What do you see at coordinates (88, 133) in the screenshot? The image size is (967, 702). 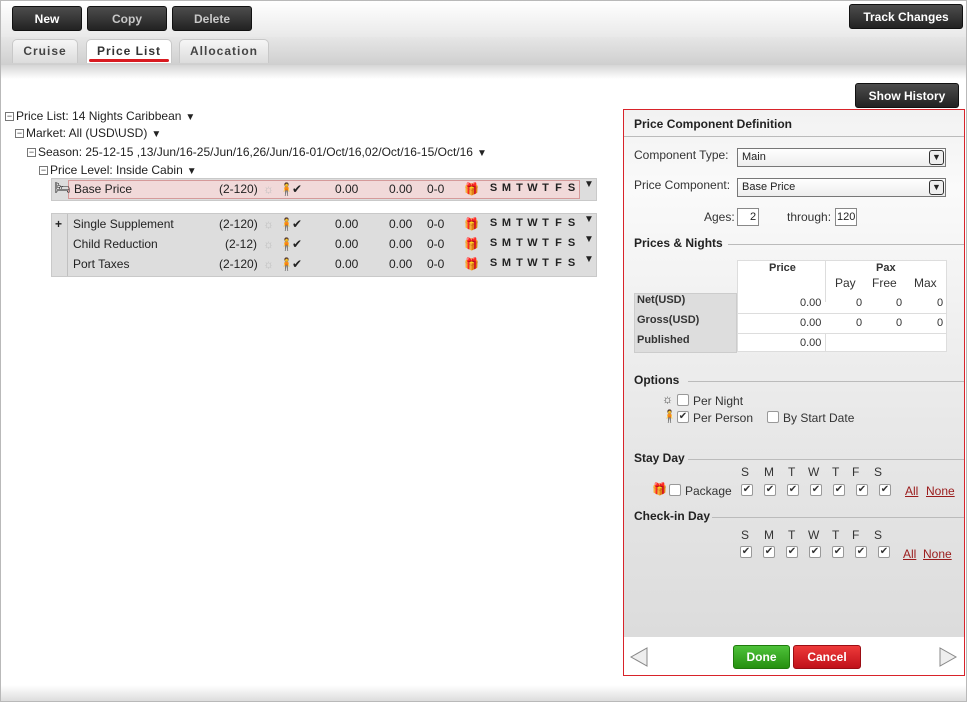 I see `tree-market: − Market: All (USD\USD) ▼` at bounding box center [88, 133].